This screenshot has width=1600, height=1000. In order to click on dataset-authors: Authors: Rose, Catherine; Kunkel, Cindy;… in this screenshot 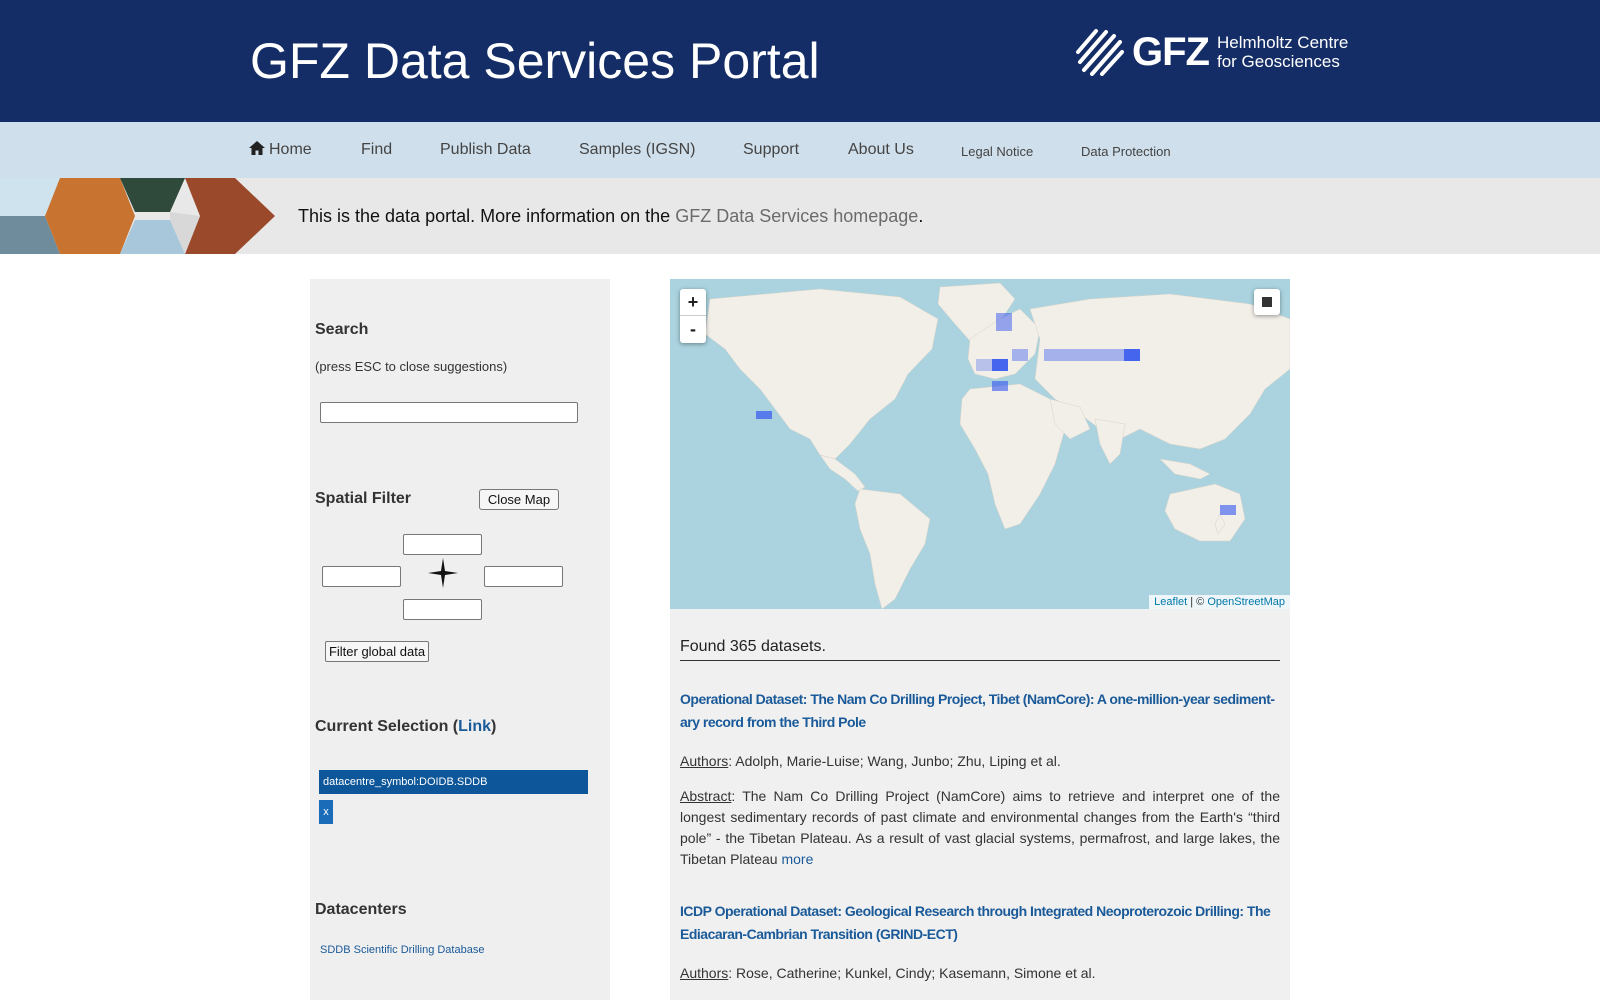, I will do `click(888, 973)`.